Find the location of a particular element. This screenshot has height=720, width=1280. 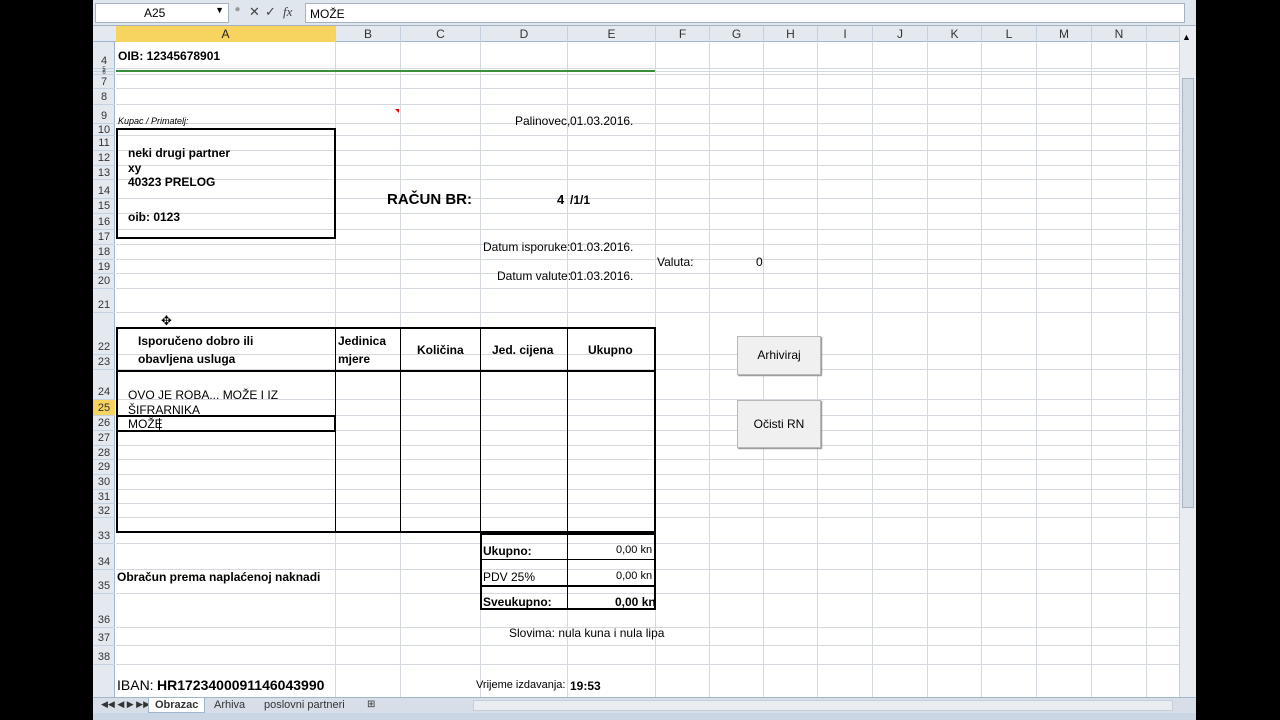

column-header-h: H is located at coordinates (791, 34).